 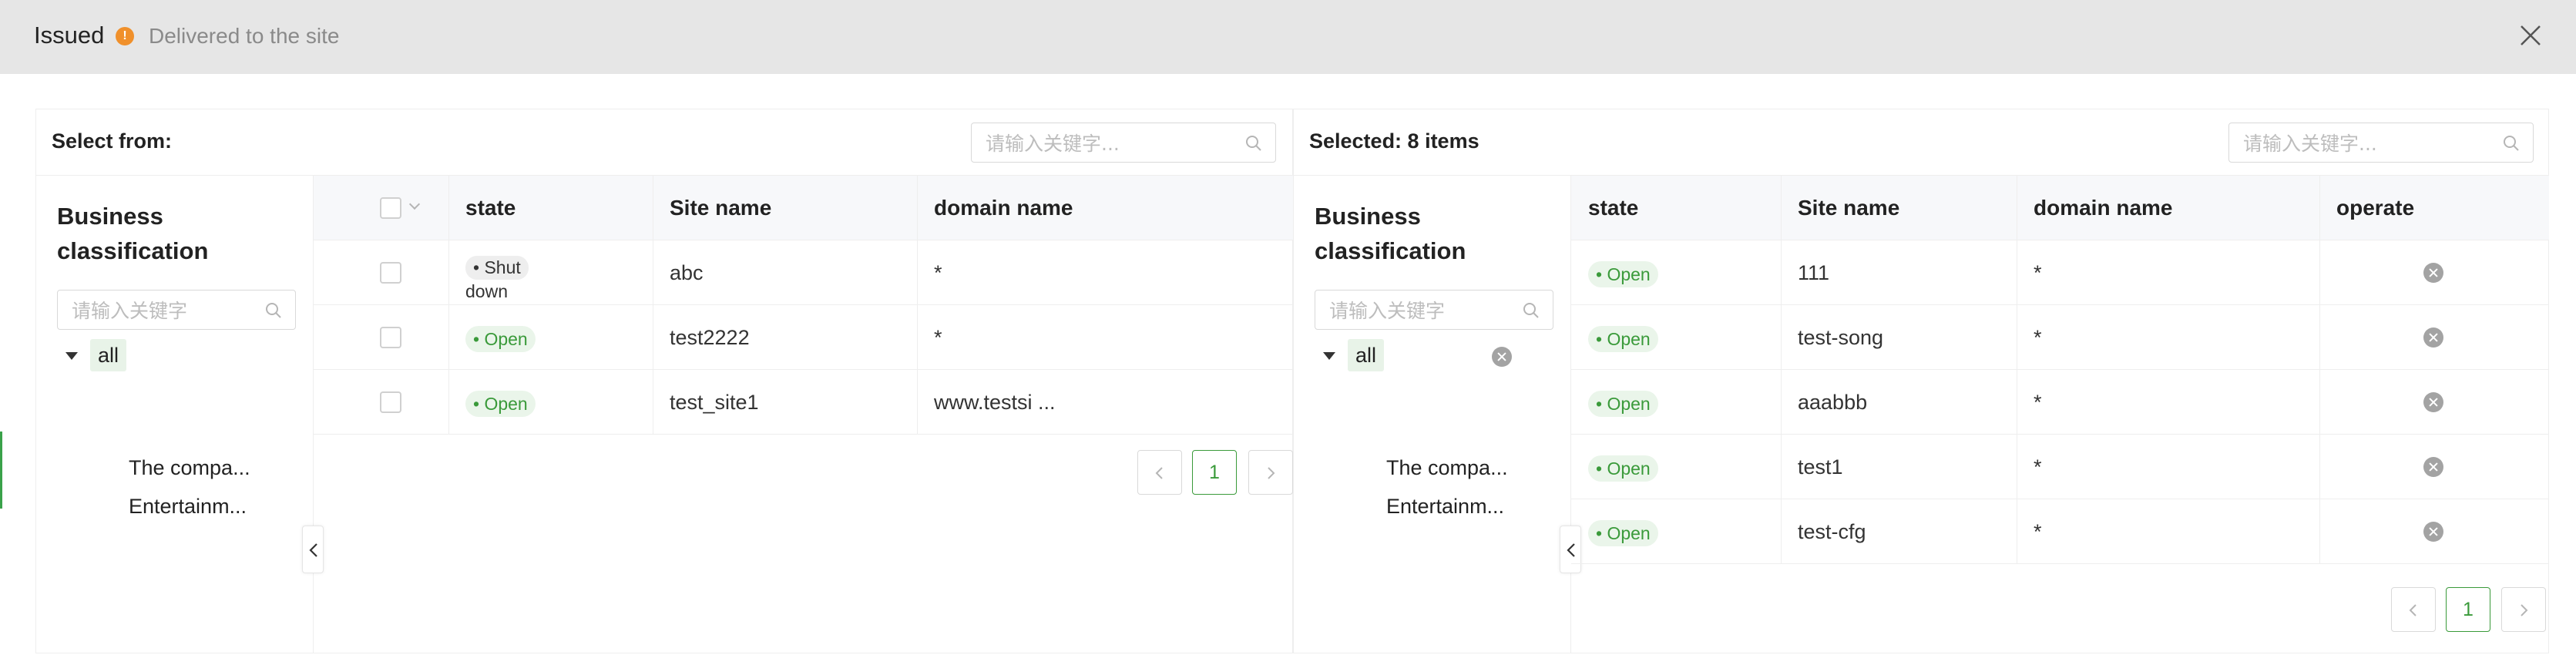 I want to click on table-row: • Open test2222 *, so click(x=803, y=337).